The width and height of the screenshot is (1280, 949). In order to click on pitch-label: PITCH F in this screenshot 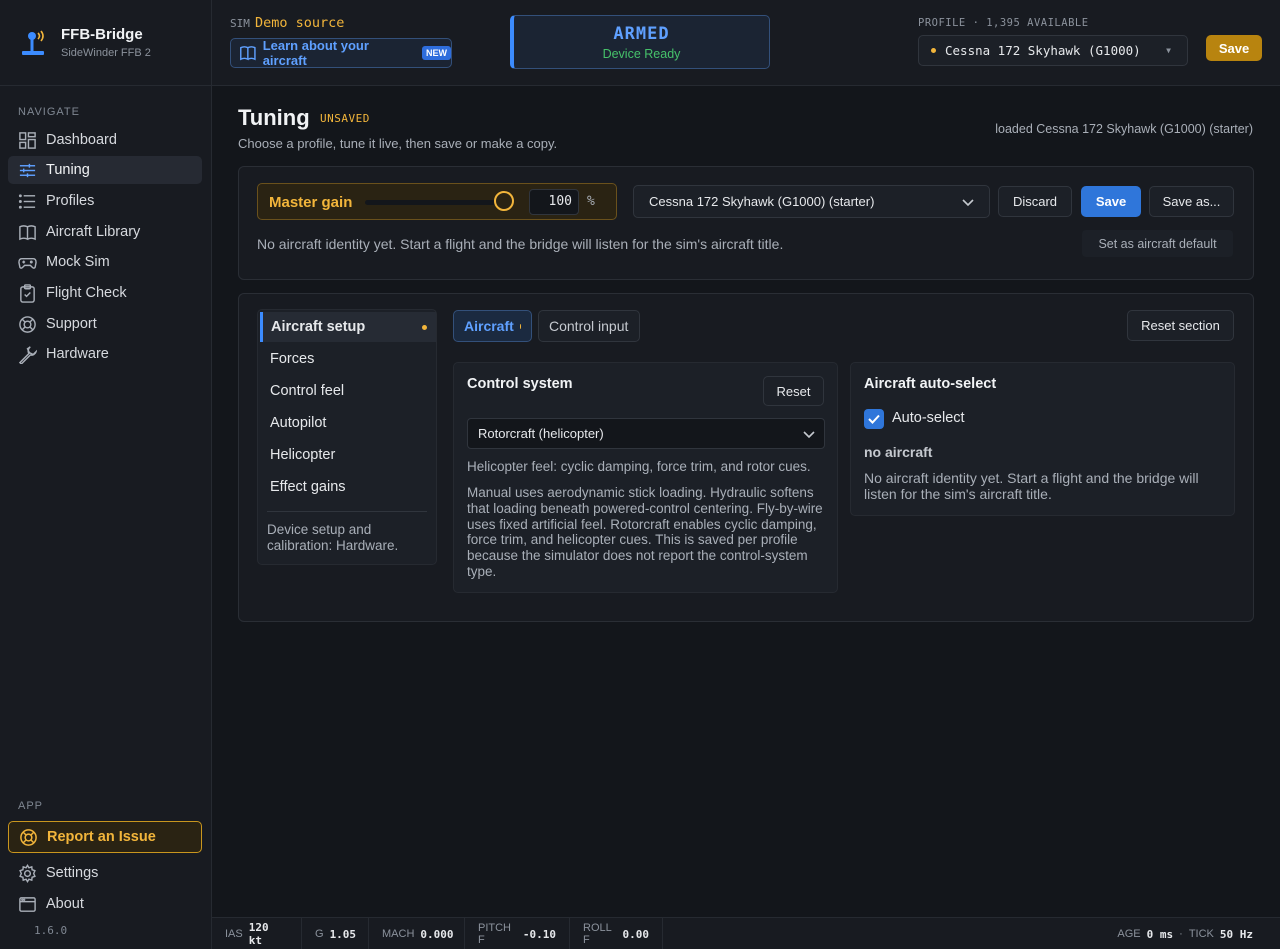, I will do `click(494, 934)`.